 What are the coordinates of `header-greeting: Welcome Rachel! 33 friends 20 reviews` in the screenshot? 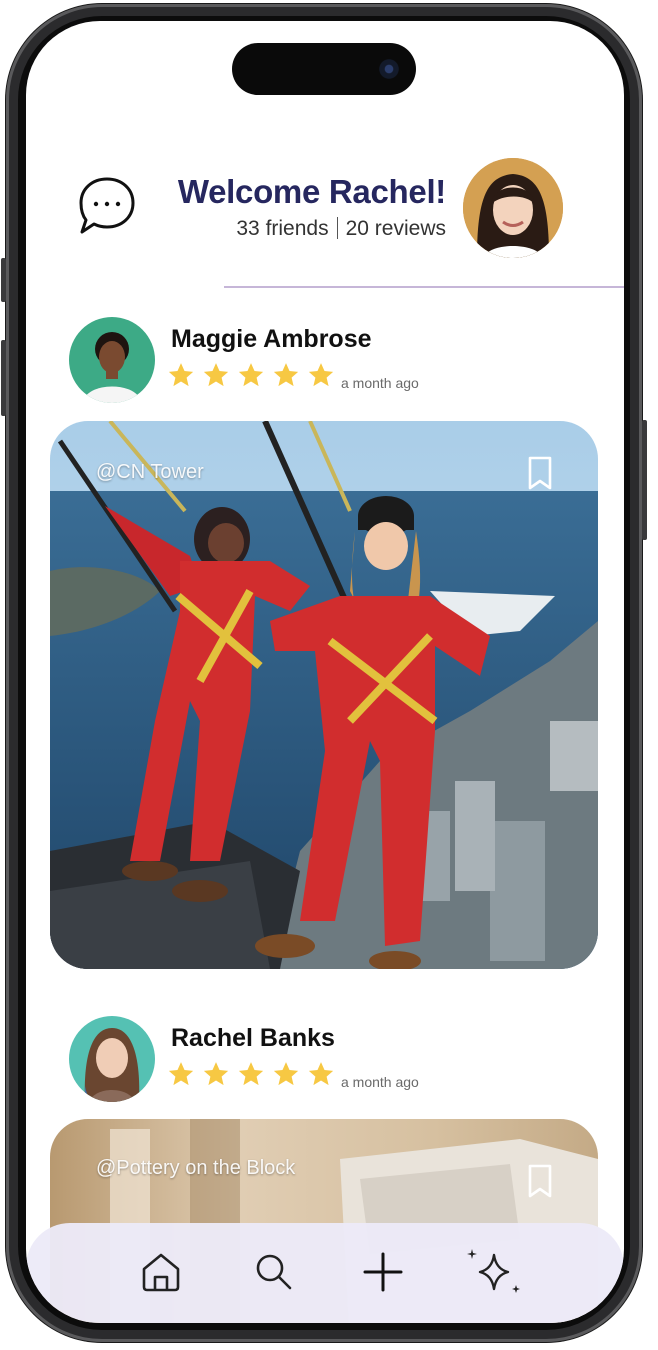 It's located at (312, 207).